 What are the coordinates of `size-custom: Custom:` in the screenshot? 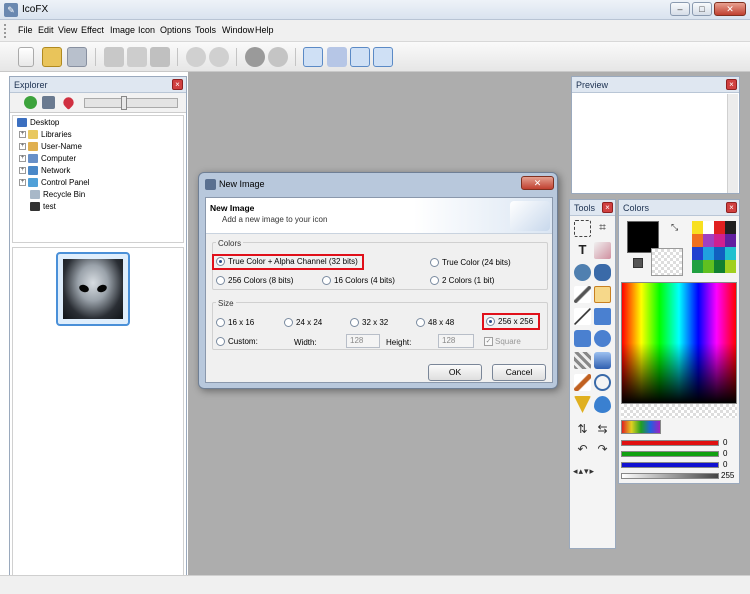 It's located at (237, 342).